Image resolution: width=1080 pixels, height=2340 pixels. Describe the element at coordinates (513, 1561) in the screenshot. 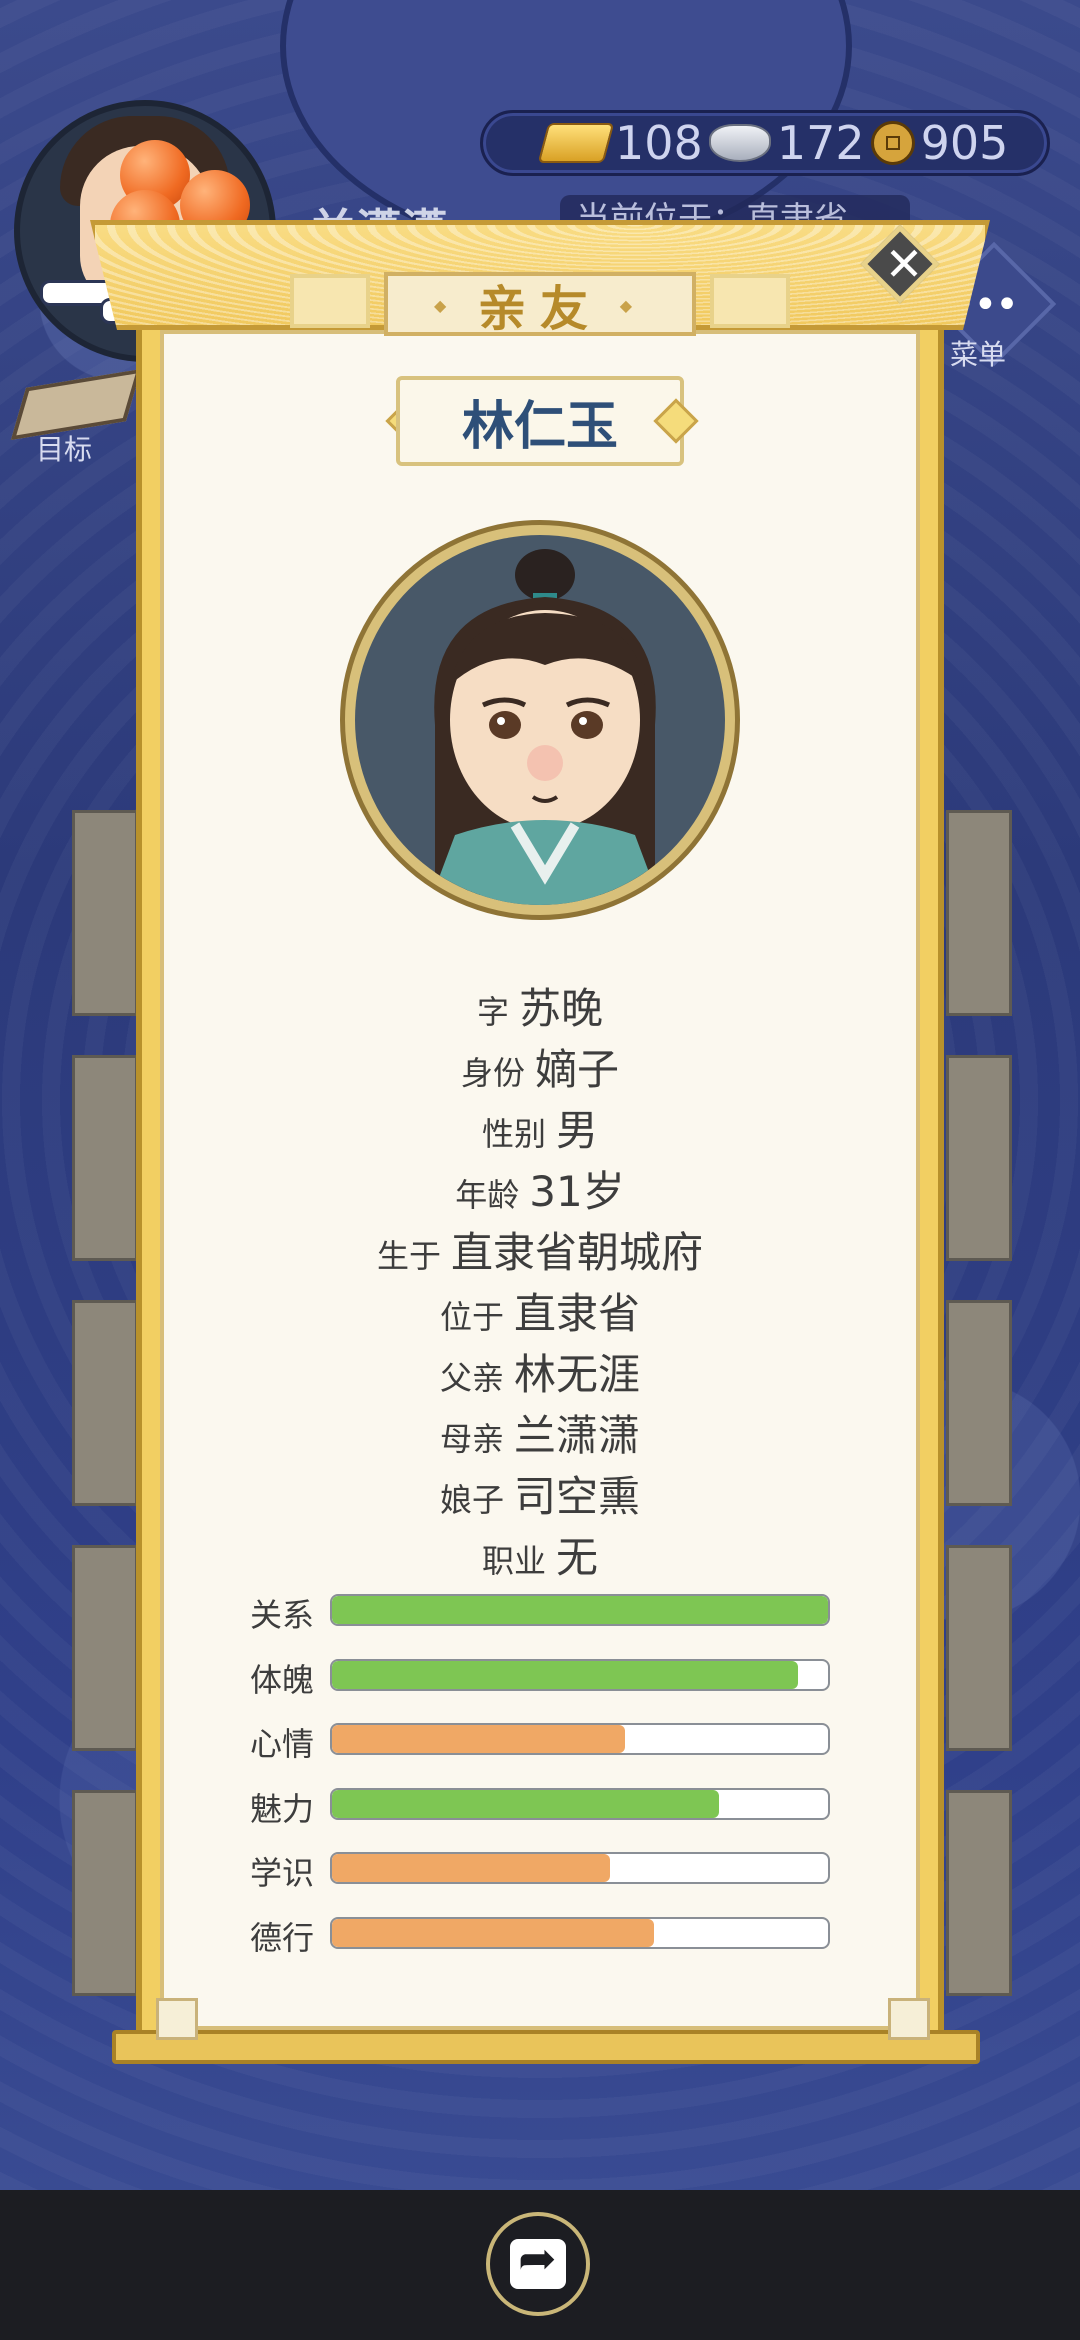

I see `info-label: 职业` at that location.